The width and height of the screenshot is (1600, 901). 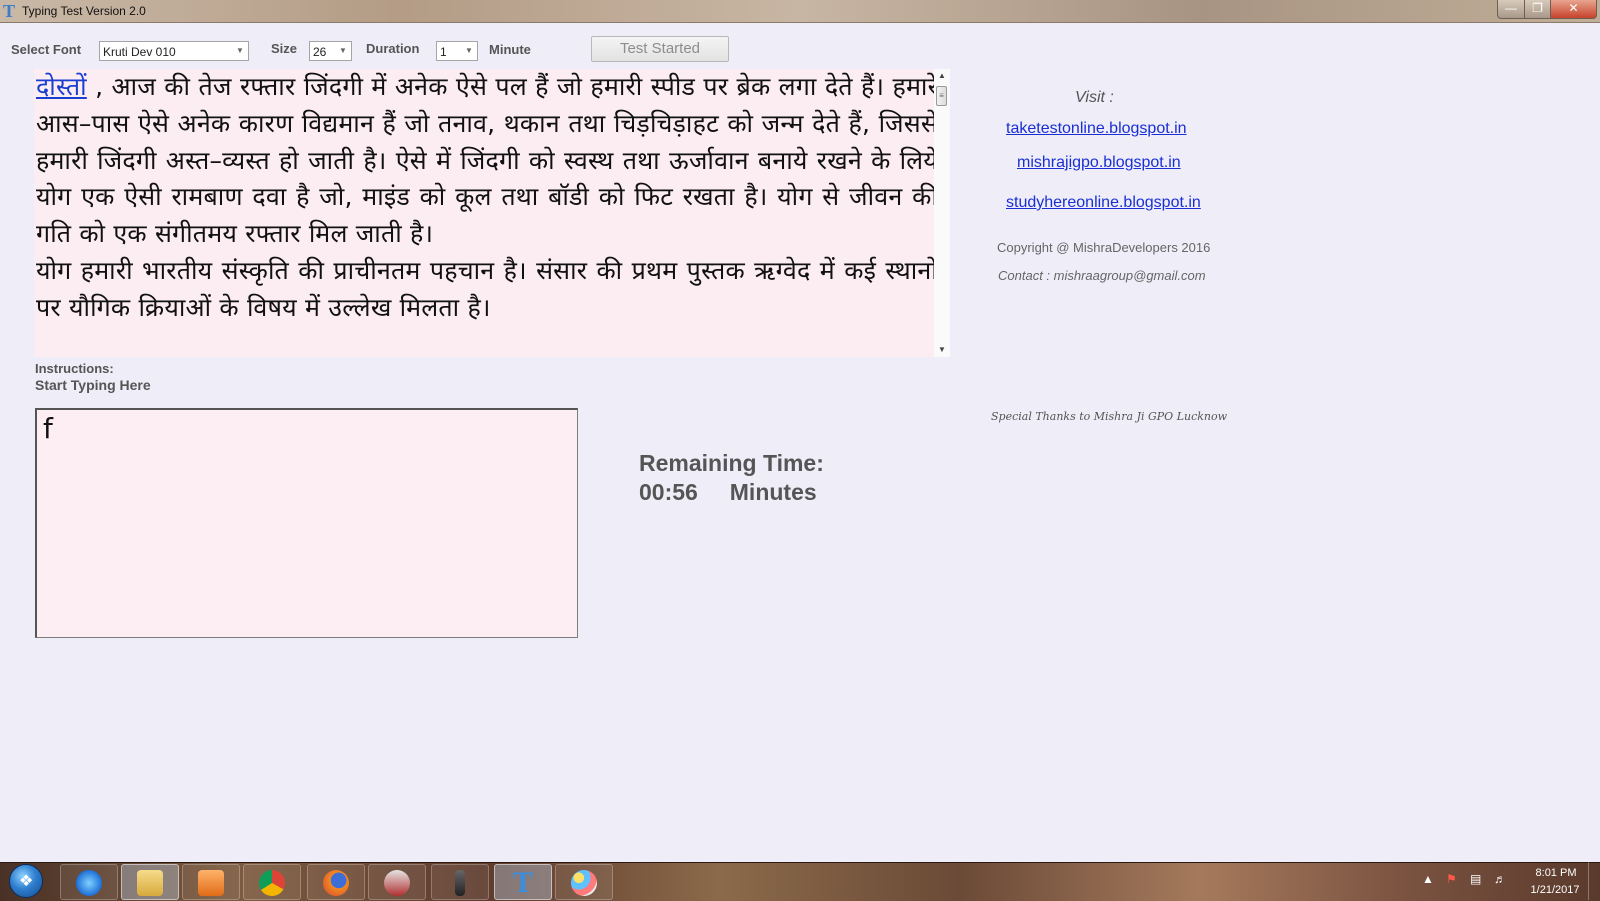 I want to click on typing-test-icon: T, so click(x=522, y=883).